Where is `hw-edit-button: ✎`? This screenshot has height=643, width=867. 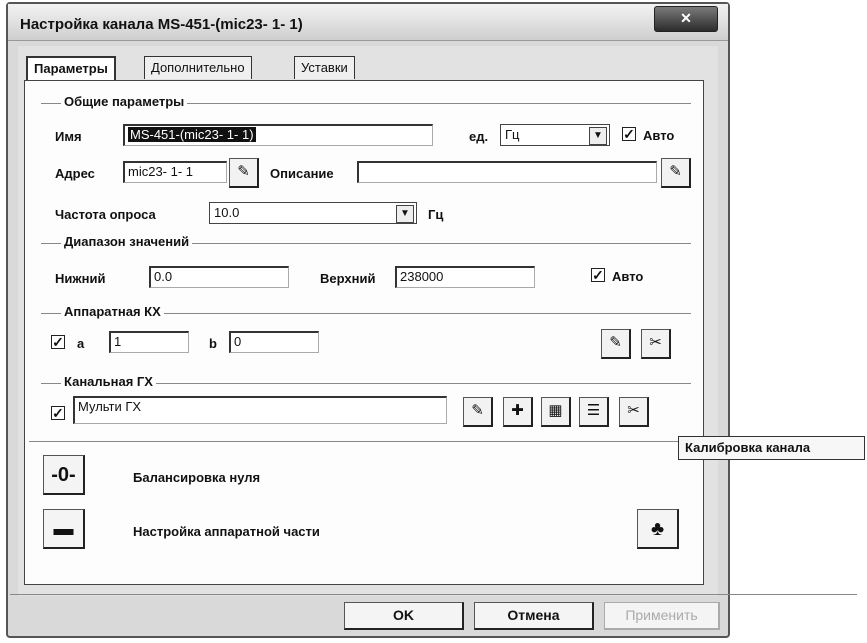
hw-edit-button: ✎ is located at coordinates (616, 344).